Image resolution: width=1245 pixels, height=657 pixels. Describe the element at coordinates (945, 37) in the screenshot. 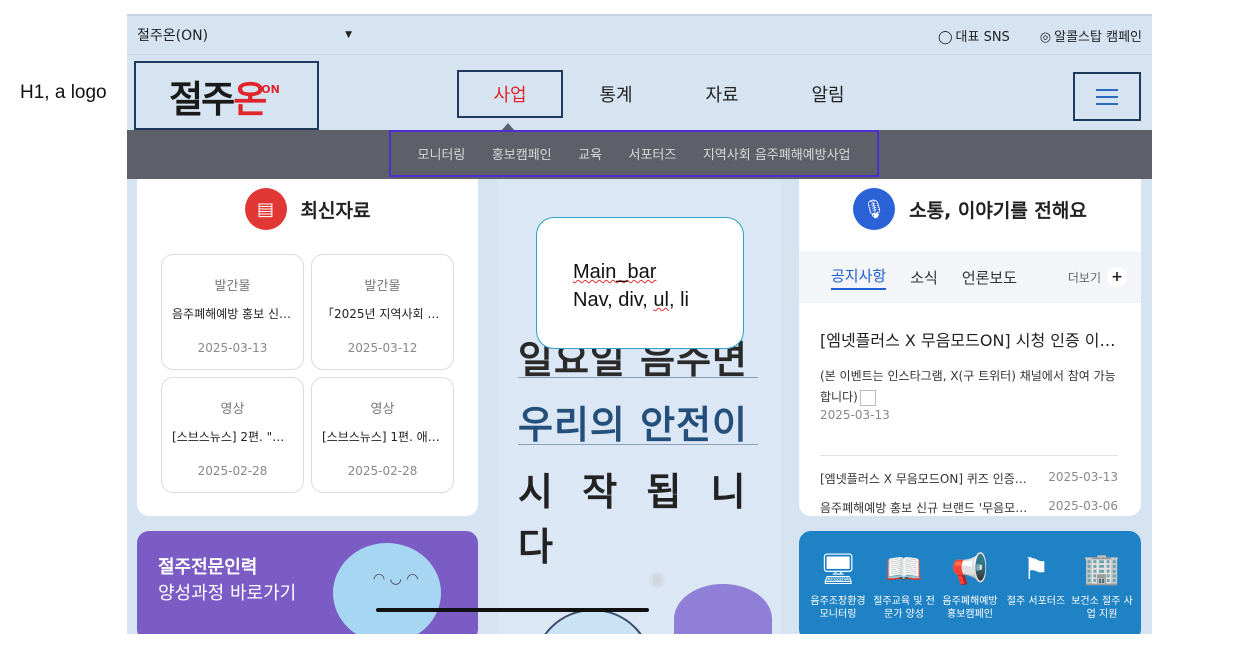

I see `chat-bubble-icon: ◯` at that location.